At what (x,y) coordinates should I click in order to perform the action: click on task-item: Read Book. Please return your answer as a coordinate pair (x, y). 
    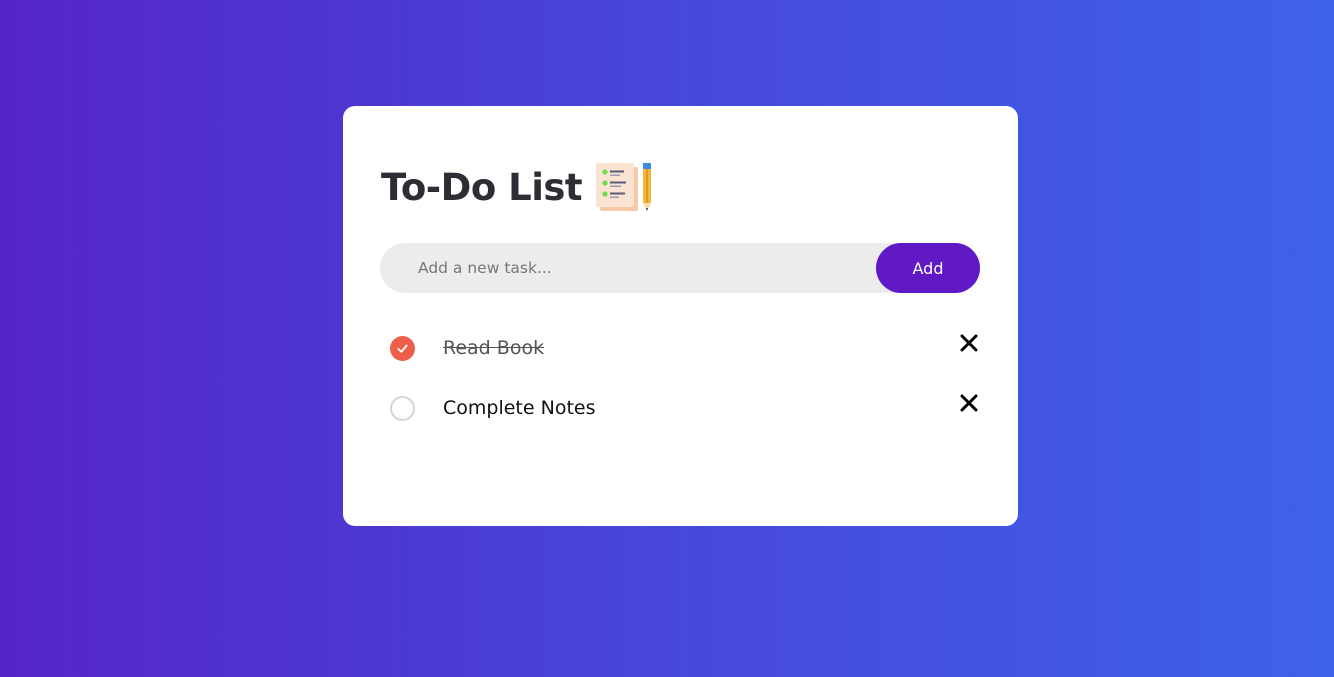
    Looking at the image, I should click on (680, 348).